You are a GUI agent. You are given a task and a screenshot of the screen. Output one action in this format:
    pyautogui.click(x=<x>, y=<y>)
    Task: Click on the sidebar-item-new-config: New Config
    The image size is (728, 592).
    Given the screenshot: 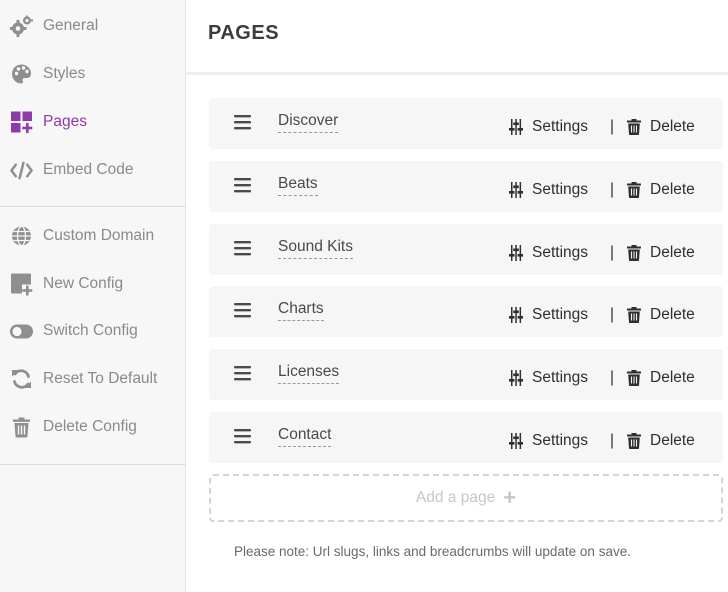 What is the action you would take?
    pyautogui.click(x=92, y=284)
    